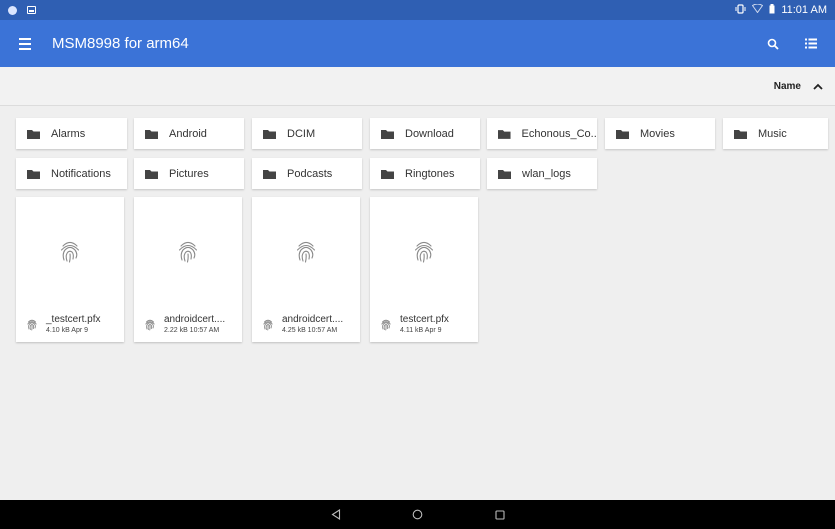  Describe the element at coordinates (660, 133) in the screenshot. I see `folder-movies: Movies` at that location.